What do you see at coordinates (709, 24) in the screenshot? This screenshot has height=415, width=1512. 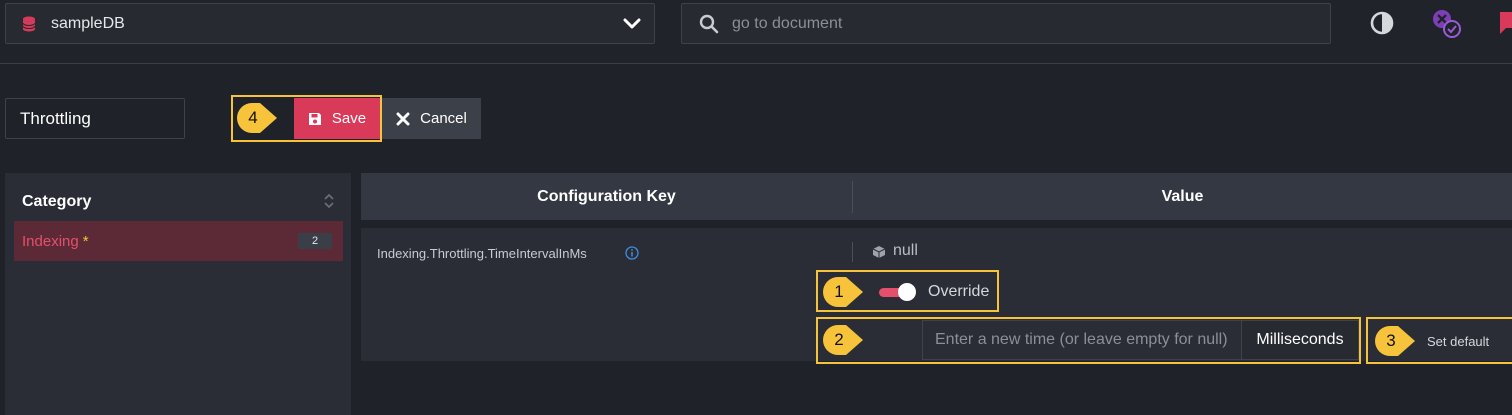 I see `search-icon` at bounding box center [709, 24].